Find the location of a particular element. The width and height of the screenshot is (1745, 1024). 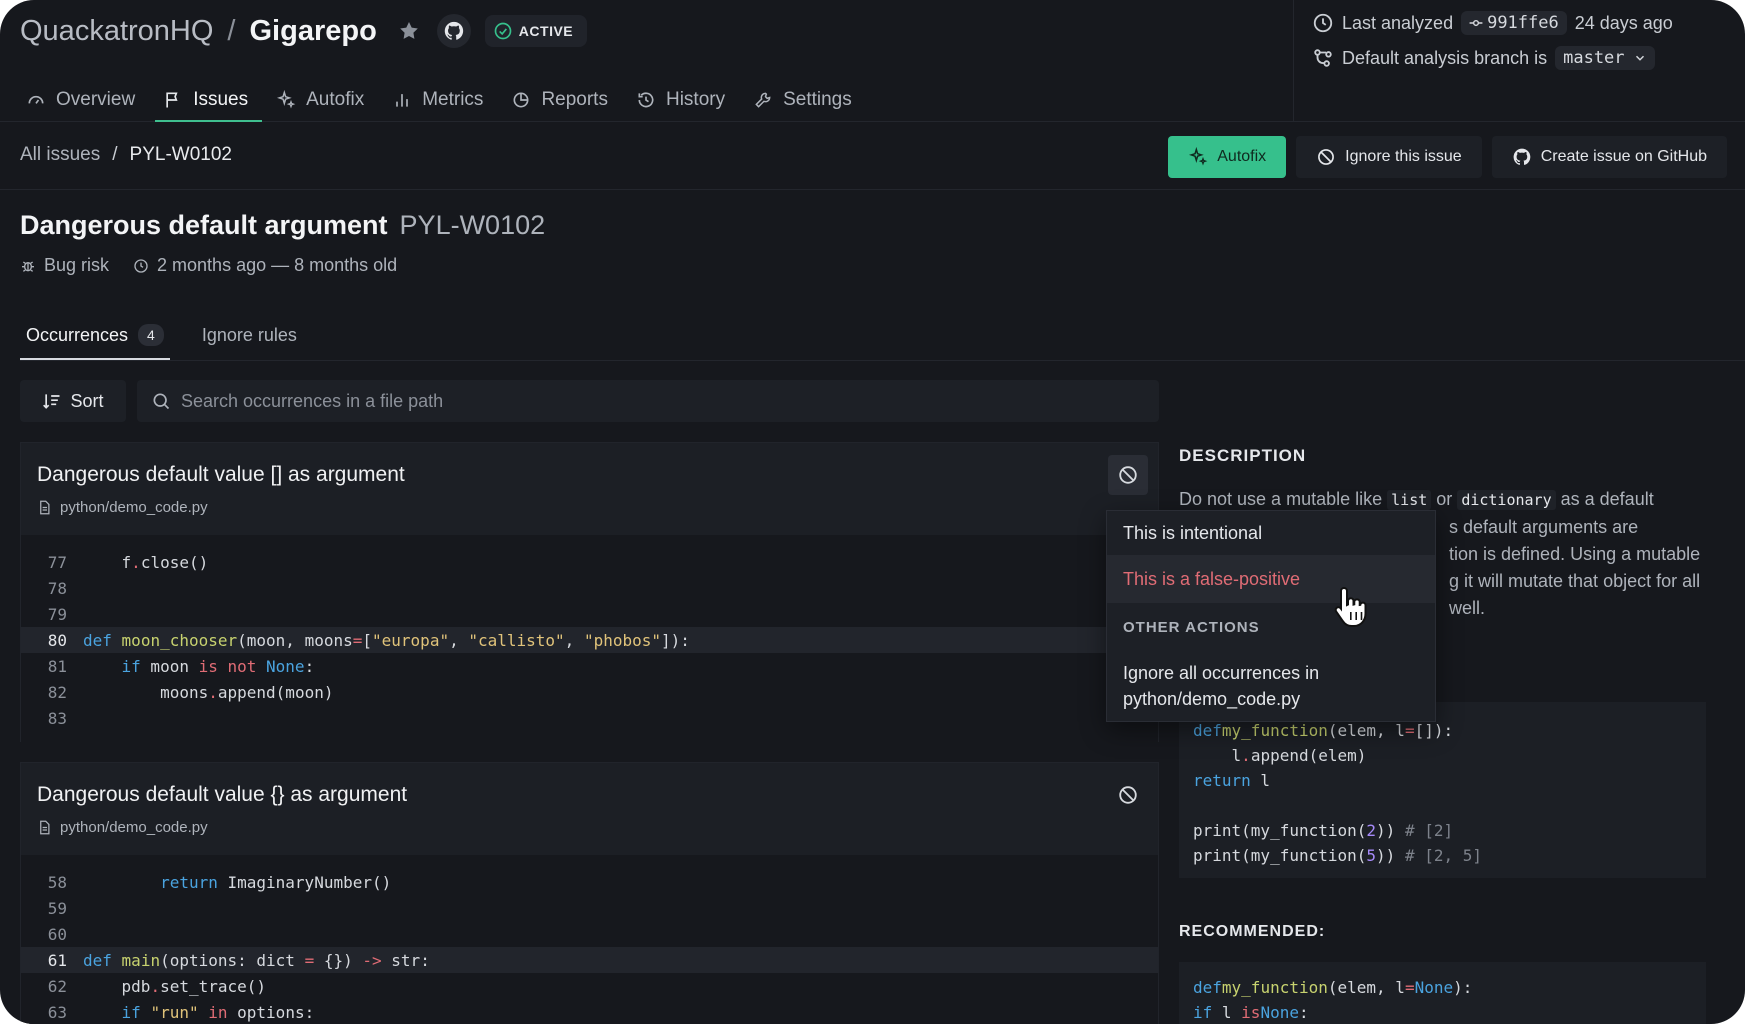

line-number: 78 is located at coordinates (57, 588).